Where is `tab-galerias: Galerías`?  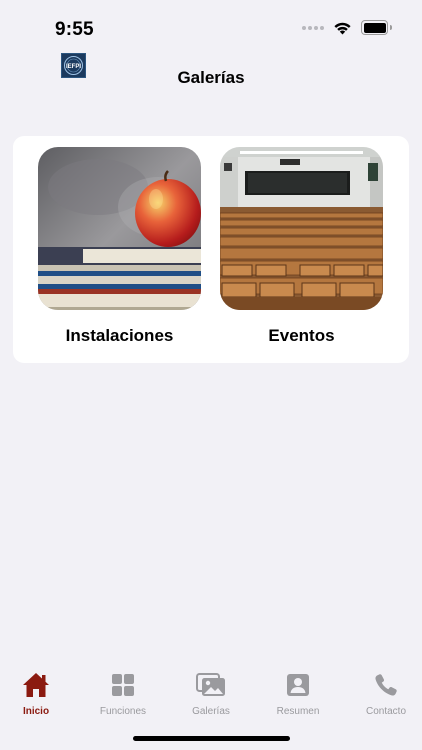
tab-galerias: Galerías is located at coordinates (211, 693).